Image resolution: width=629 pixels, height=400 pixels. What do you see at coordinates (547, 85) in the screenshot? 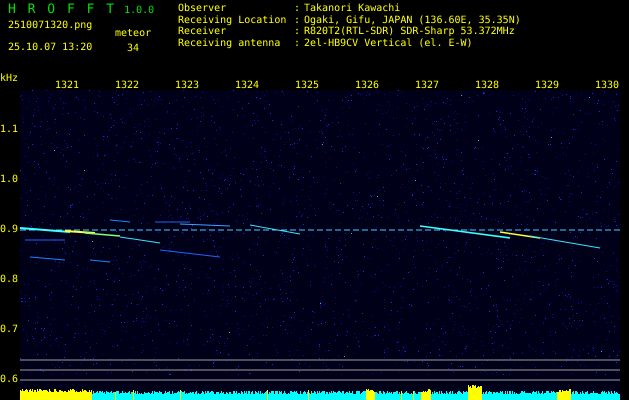
I see `frequency-label: 1329` at bounding box center [547, 85].